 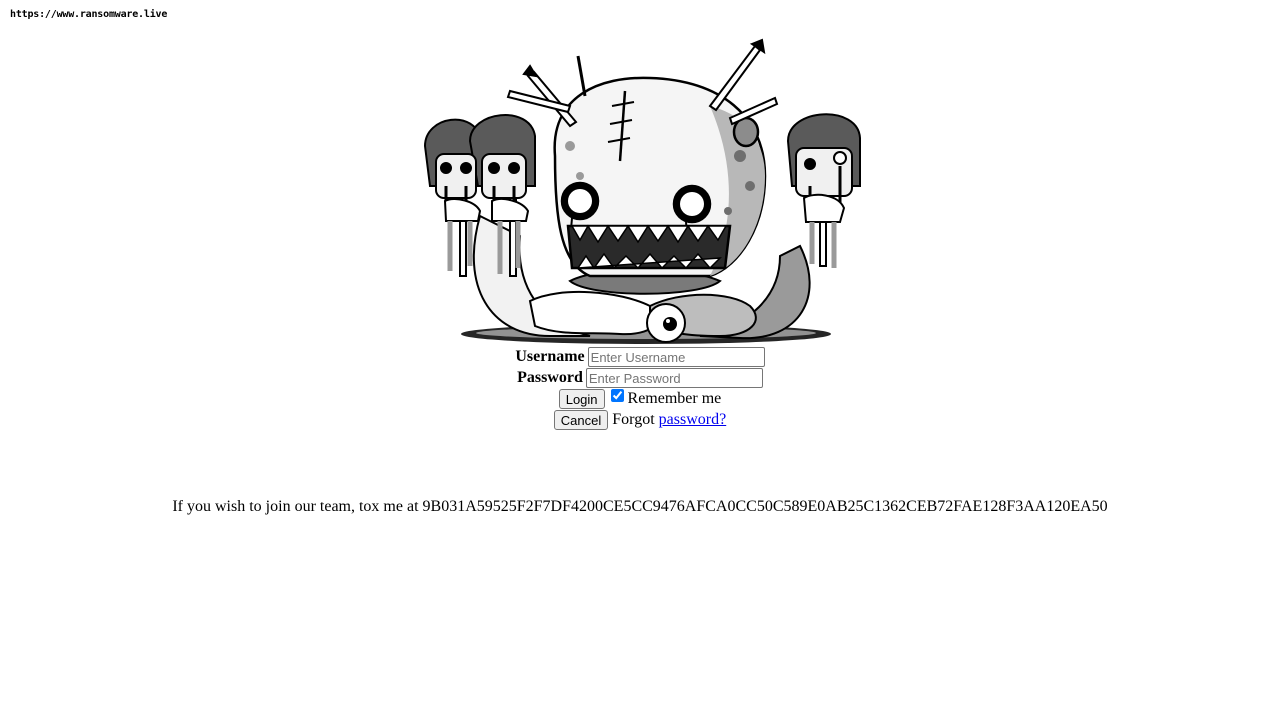 I want to click on password-label: Password, so click(x=550, y=377).